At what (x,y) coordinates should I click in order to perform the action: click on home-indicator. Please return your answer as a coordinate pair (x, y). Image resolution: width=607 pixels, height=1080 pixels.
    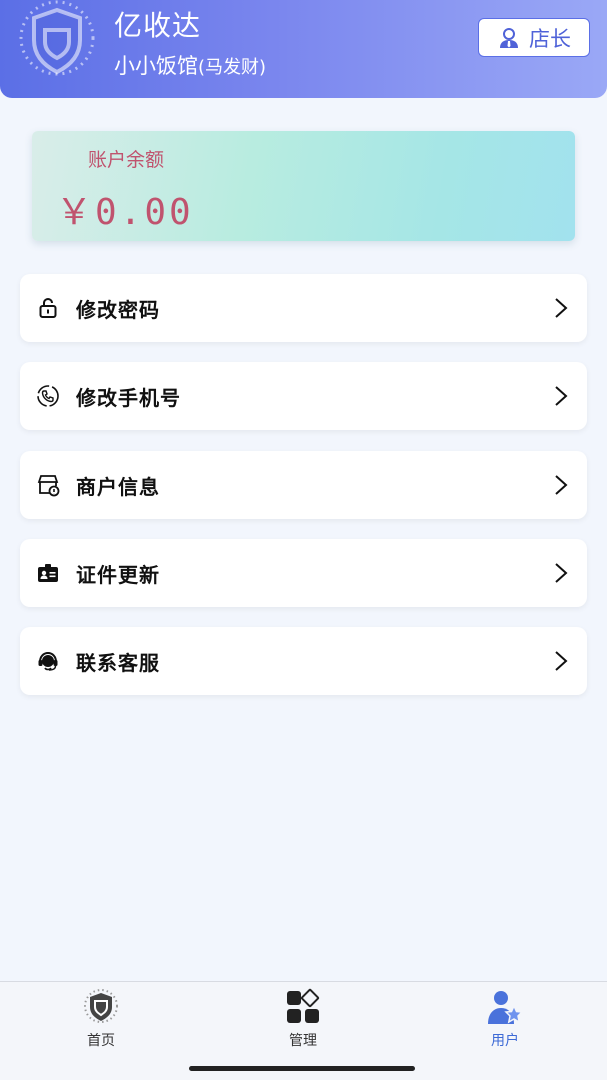
    Looking at the image, I should click on (302, 1068).